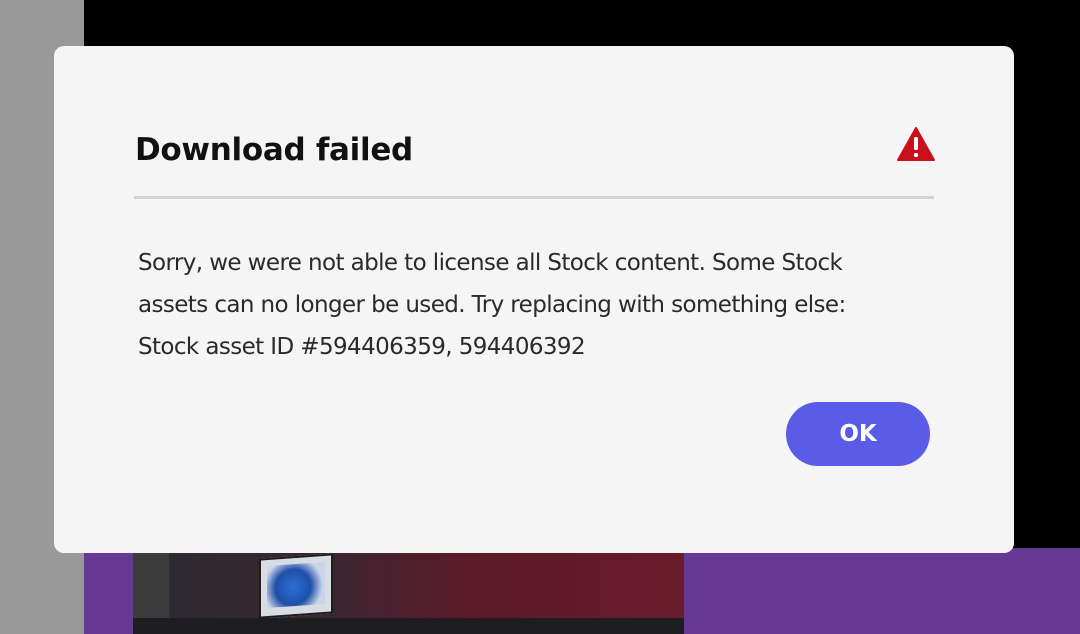 This screenshot has height=634, width=1080. Describe the element at coordinates (274, 150) in the screenshot. I see `dialog-title: Download failed` at that location.